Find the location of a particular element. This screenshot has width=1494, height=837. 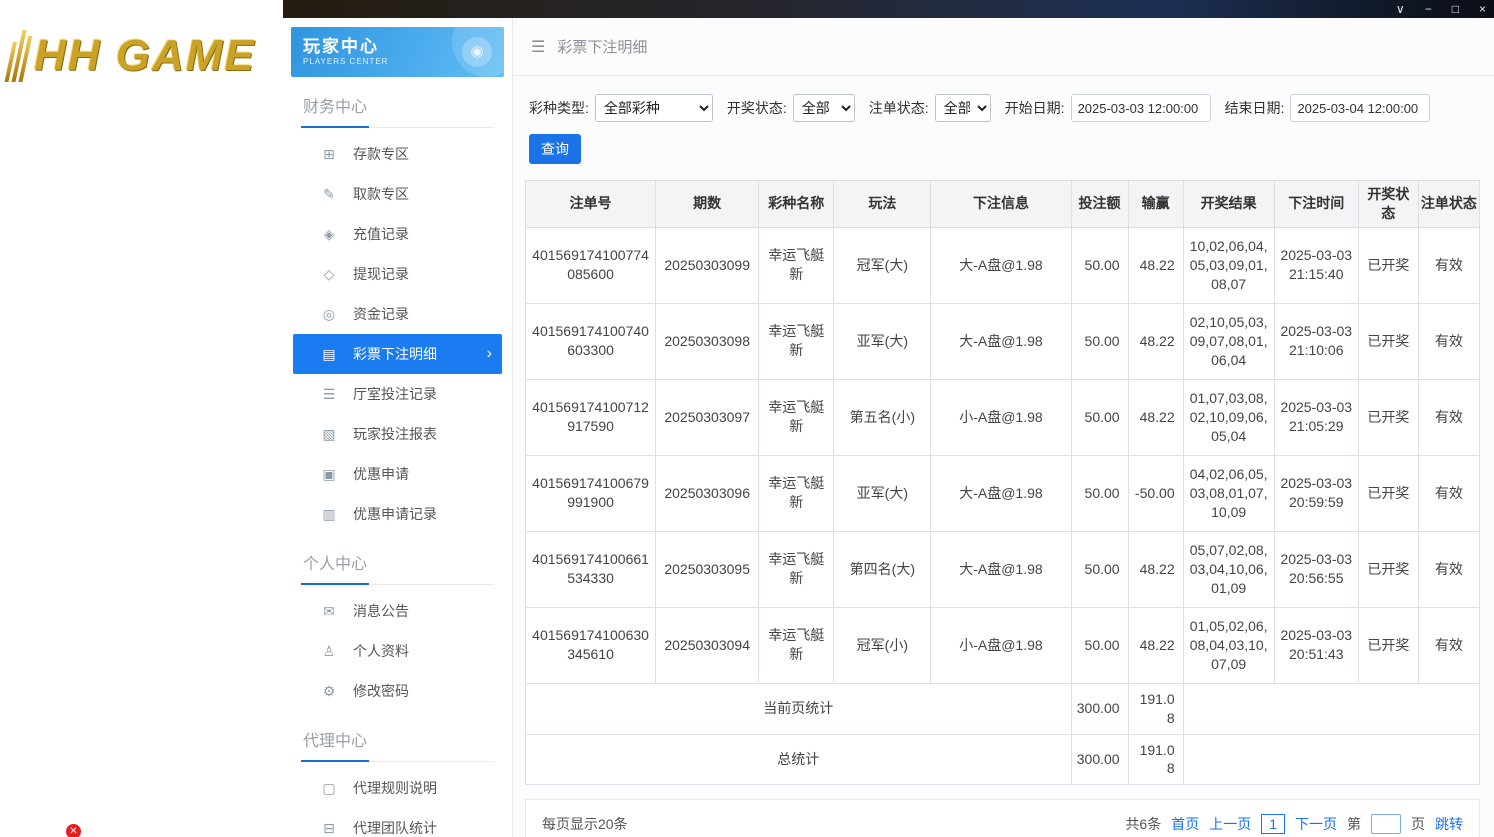

logo-text: HH GAME is located at coordinates (145, 55).